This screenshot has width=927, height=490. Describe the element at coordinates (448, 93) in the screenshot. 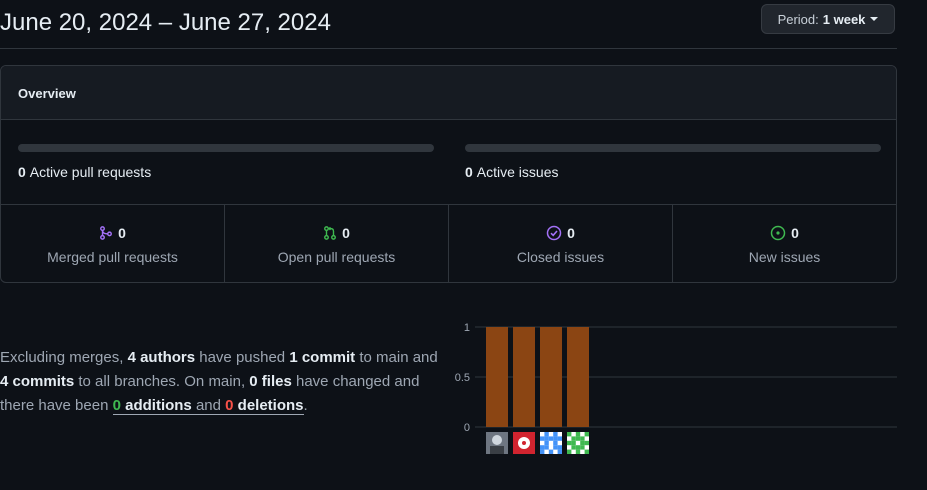

I see `overview-header: Overview` at that location.